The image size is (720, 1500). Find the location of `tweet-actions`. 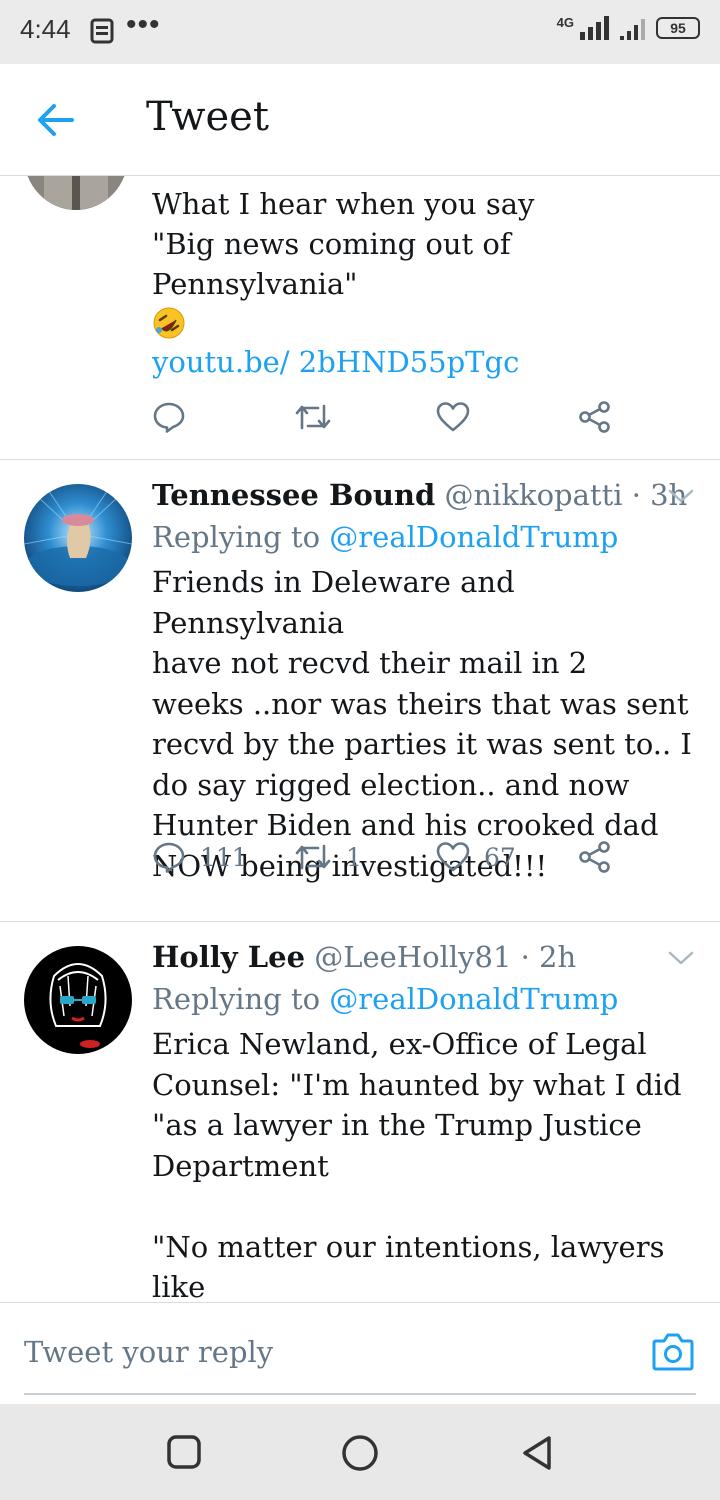

tweet-actions is located at coordinates (436, 417).